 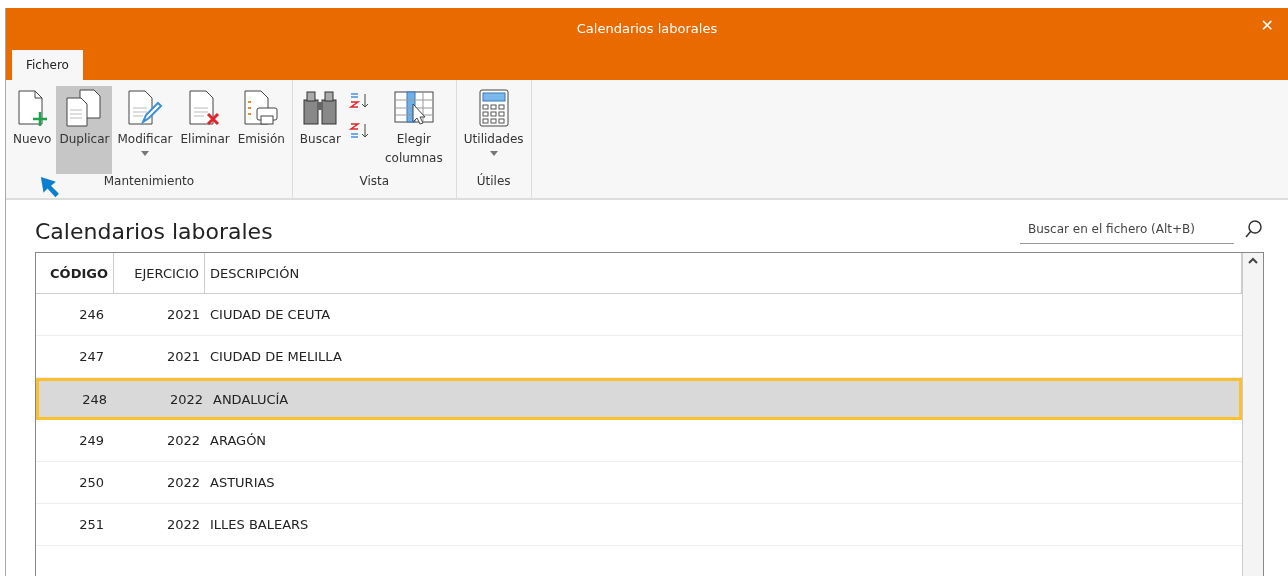 I want to click on search-field: Buscar en el fichero (Alt+B), so click(x=1127, y=229).